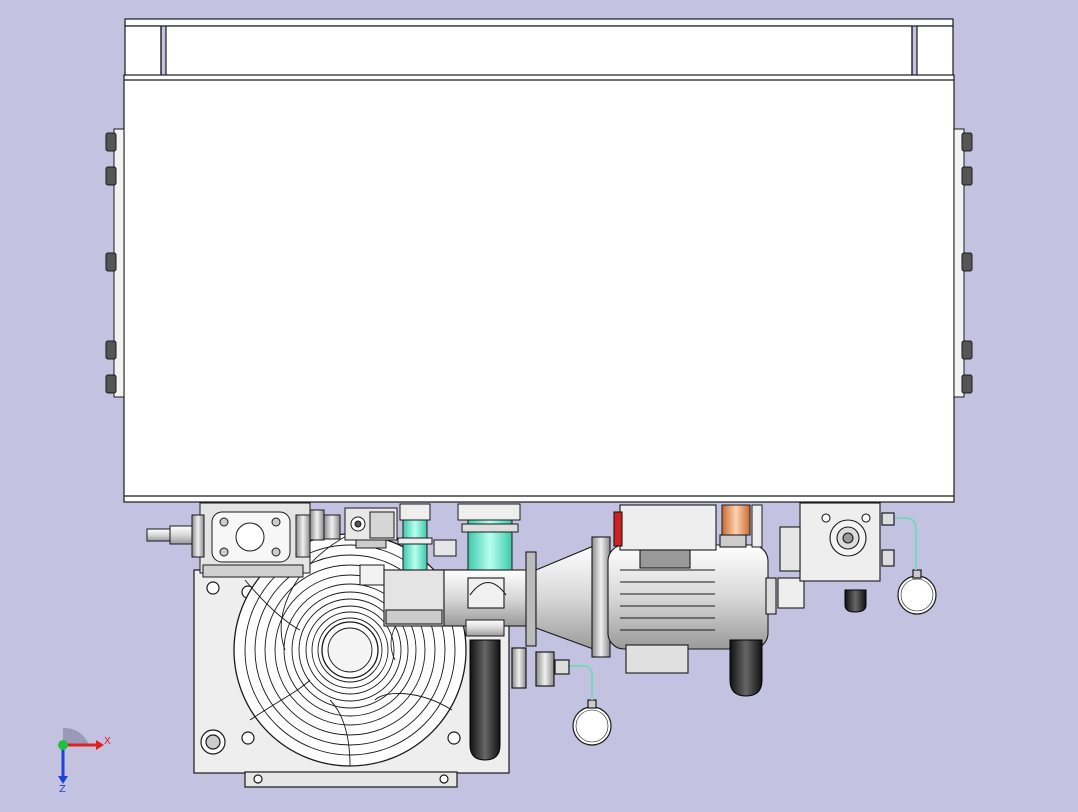 The image size is (1078, 812). I want to click on x-axis-label: X, so click(107, 741).